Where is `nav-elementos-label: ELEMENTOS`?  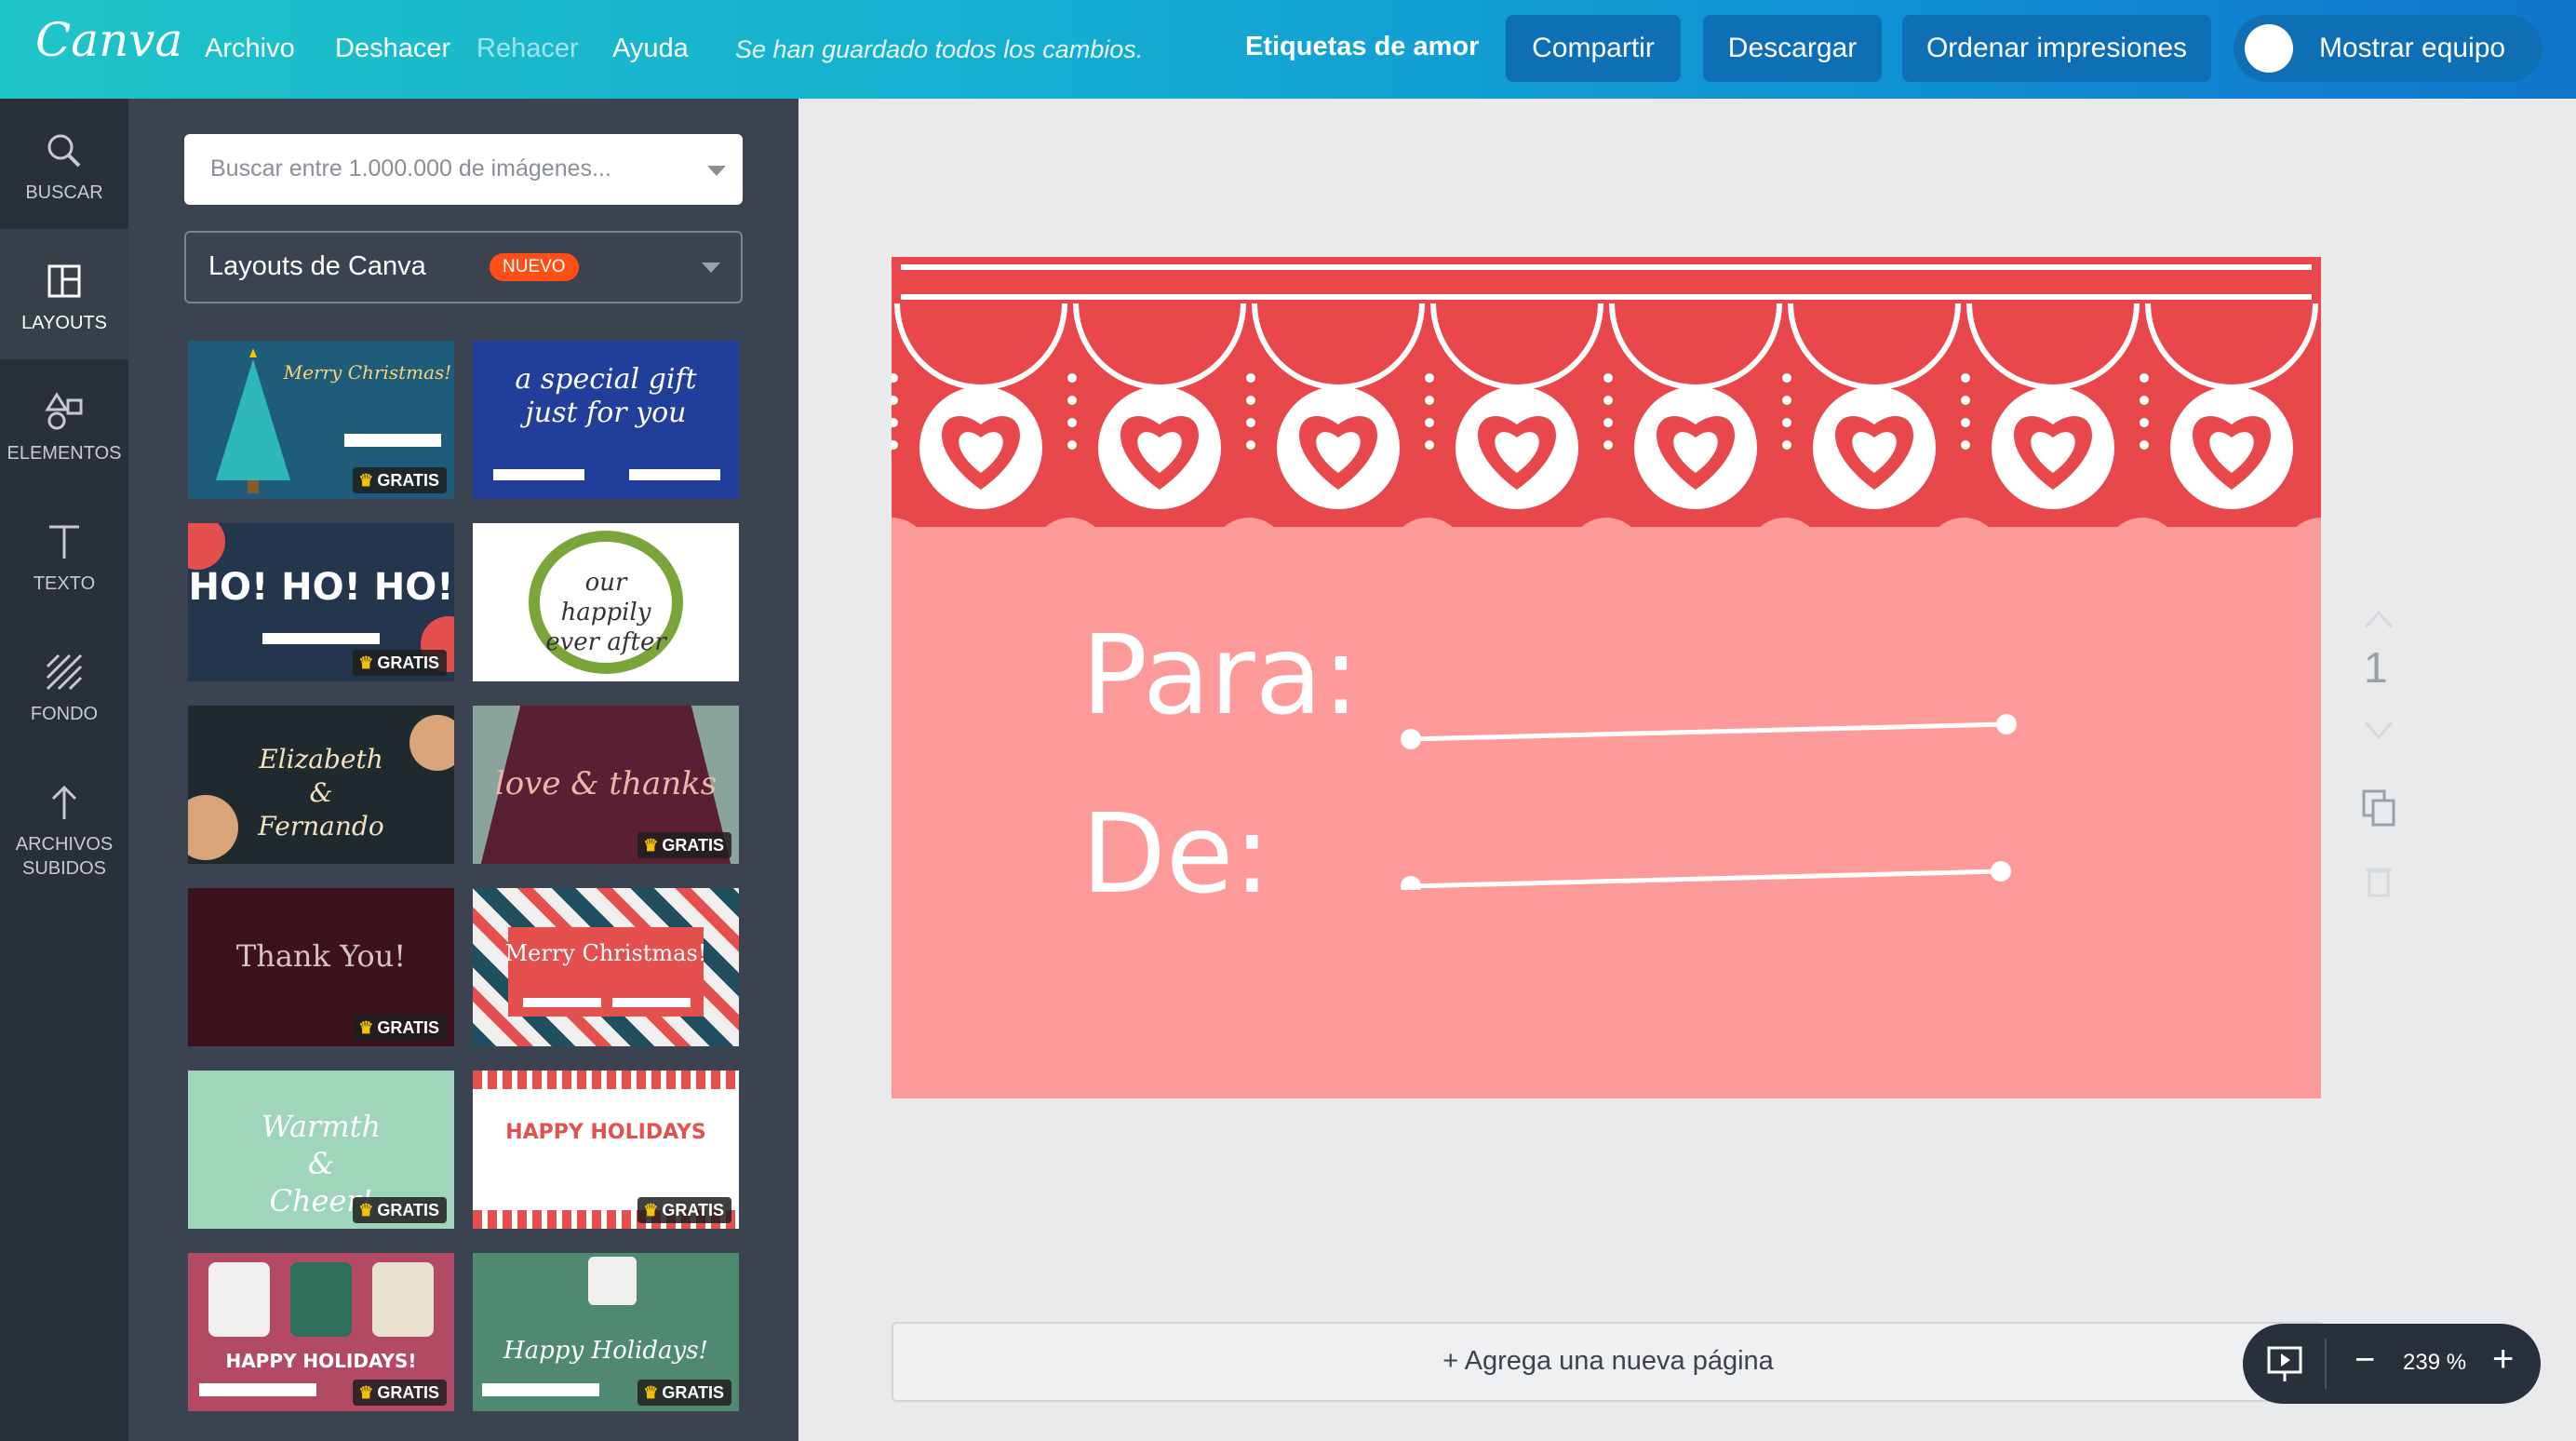
nav-elementos-label: ELEMENTOS is located at coordinates (64, 453).